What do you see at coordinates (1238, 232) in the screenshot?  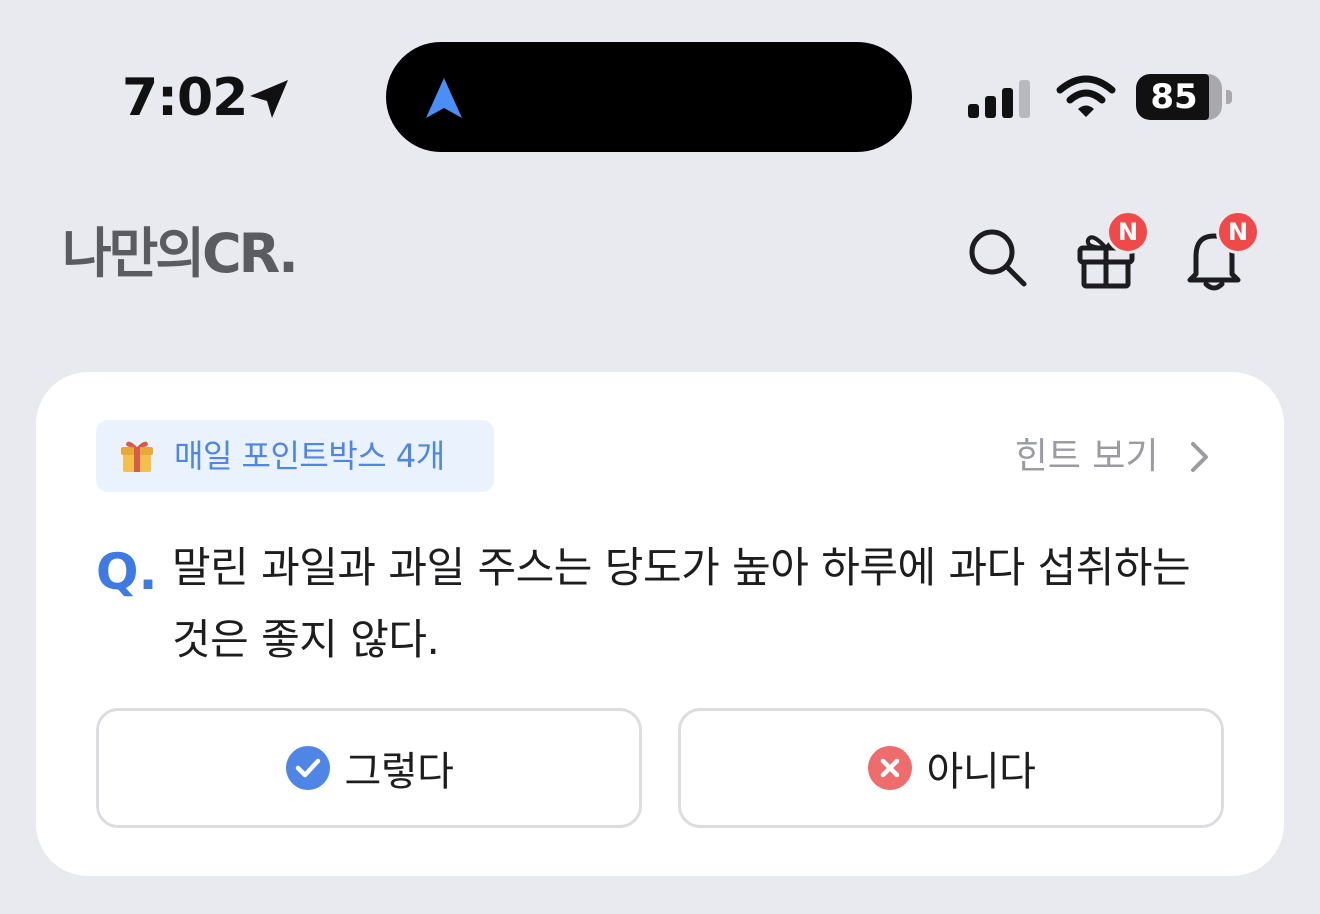 I see `bell-new-badge: N` at bounding box center [1238, 232].